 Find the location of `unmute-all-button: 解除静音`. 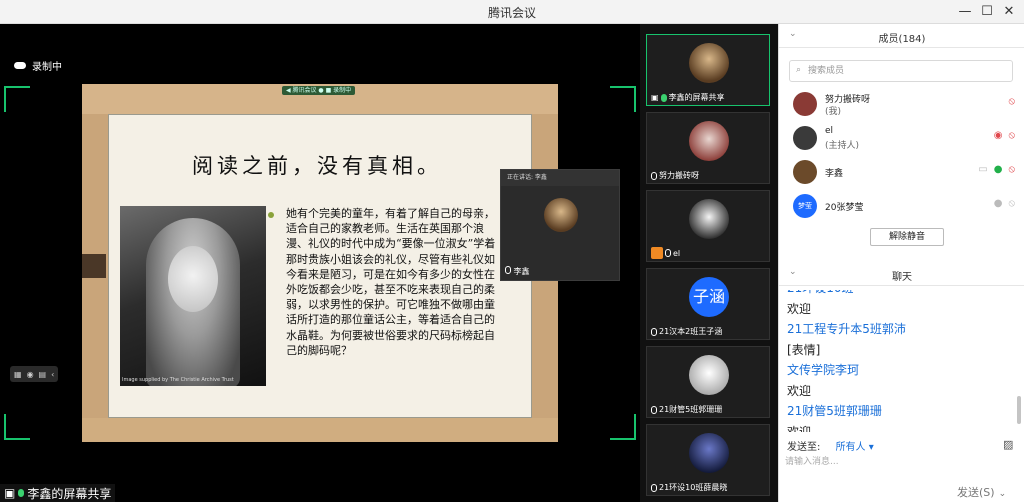

unmute-all-button: 解除静音 is located at coordinates (907, 237).